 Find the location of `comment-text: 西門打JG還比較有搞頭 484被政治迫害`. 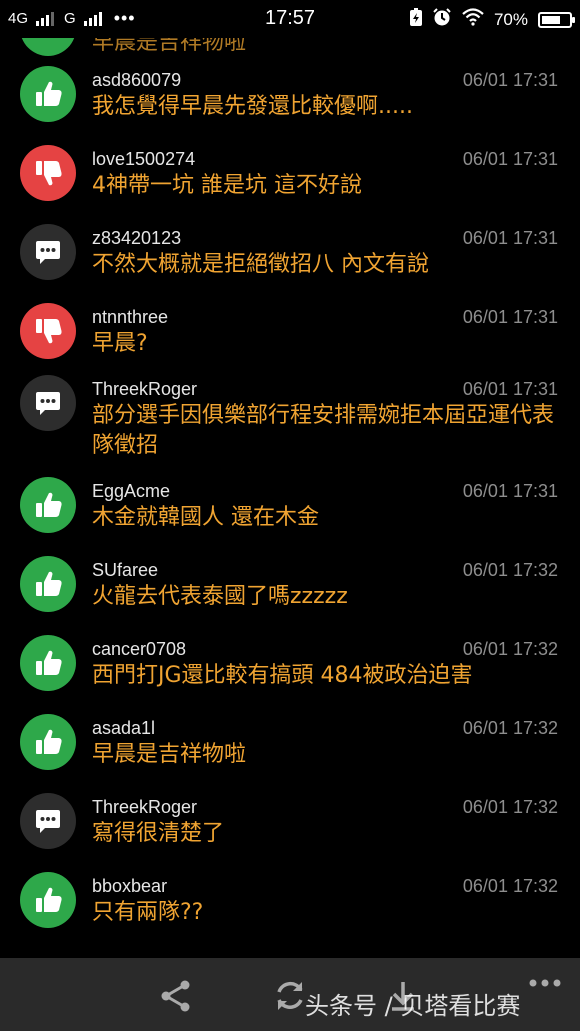

comment-text: 西門打JG還比較有搞頭 484被政治迫害 is located at coordinates (282, 675).